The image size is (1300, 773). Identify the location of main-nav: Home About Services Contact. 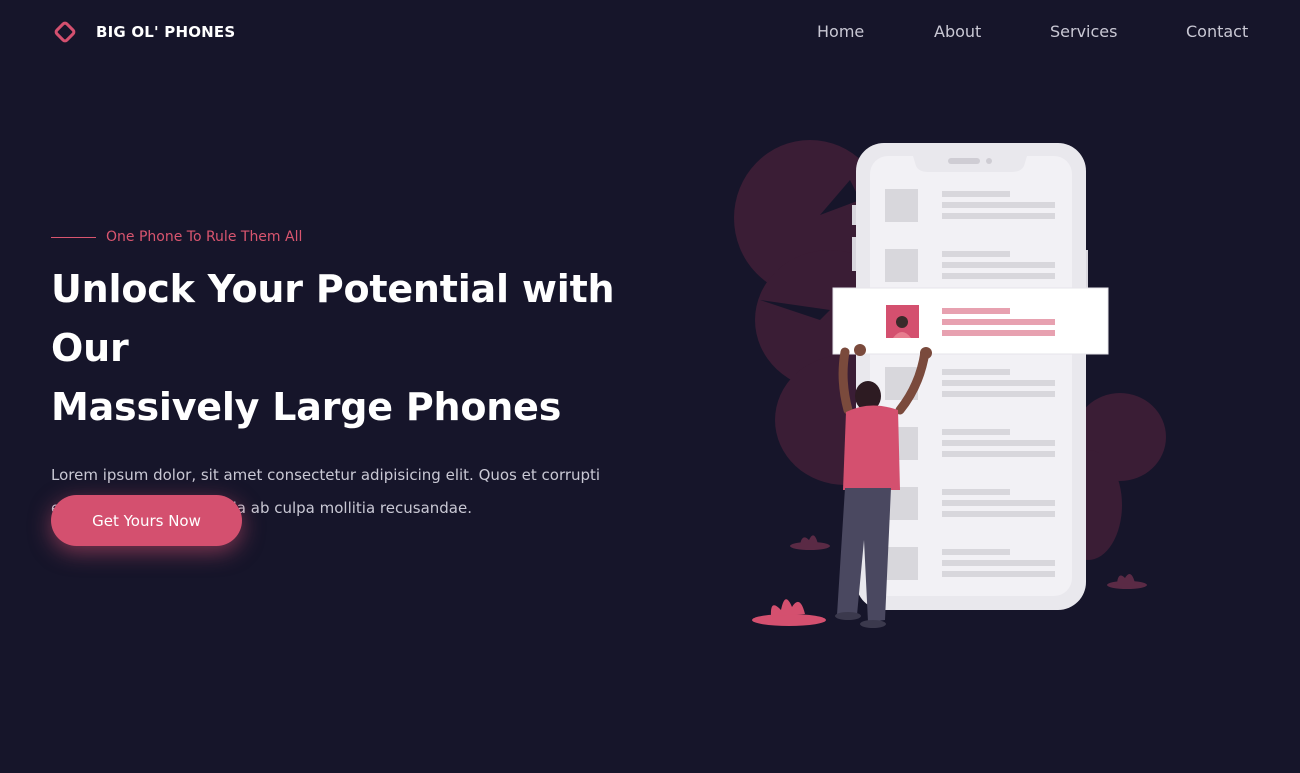
(650, 32).